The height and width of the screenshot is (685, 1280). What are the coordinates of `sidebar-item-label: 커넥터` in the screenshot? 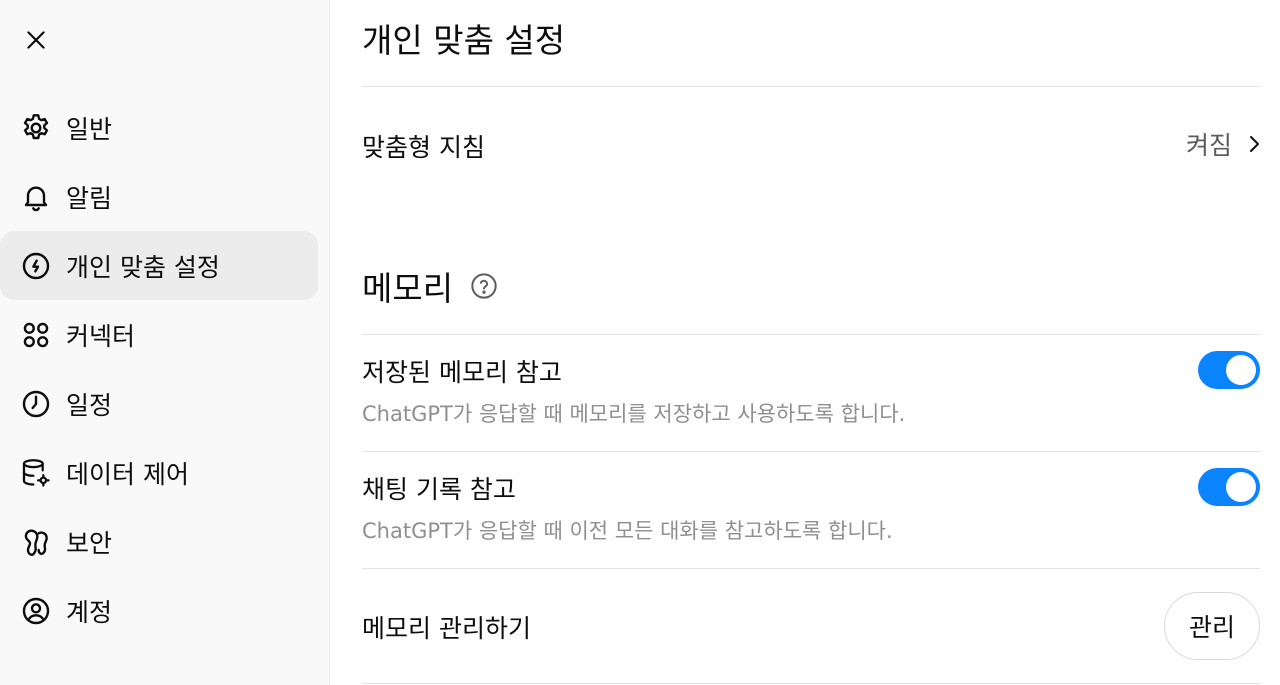 It's located at (101, 336).